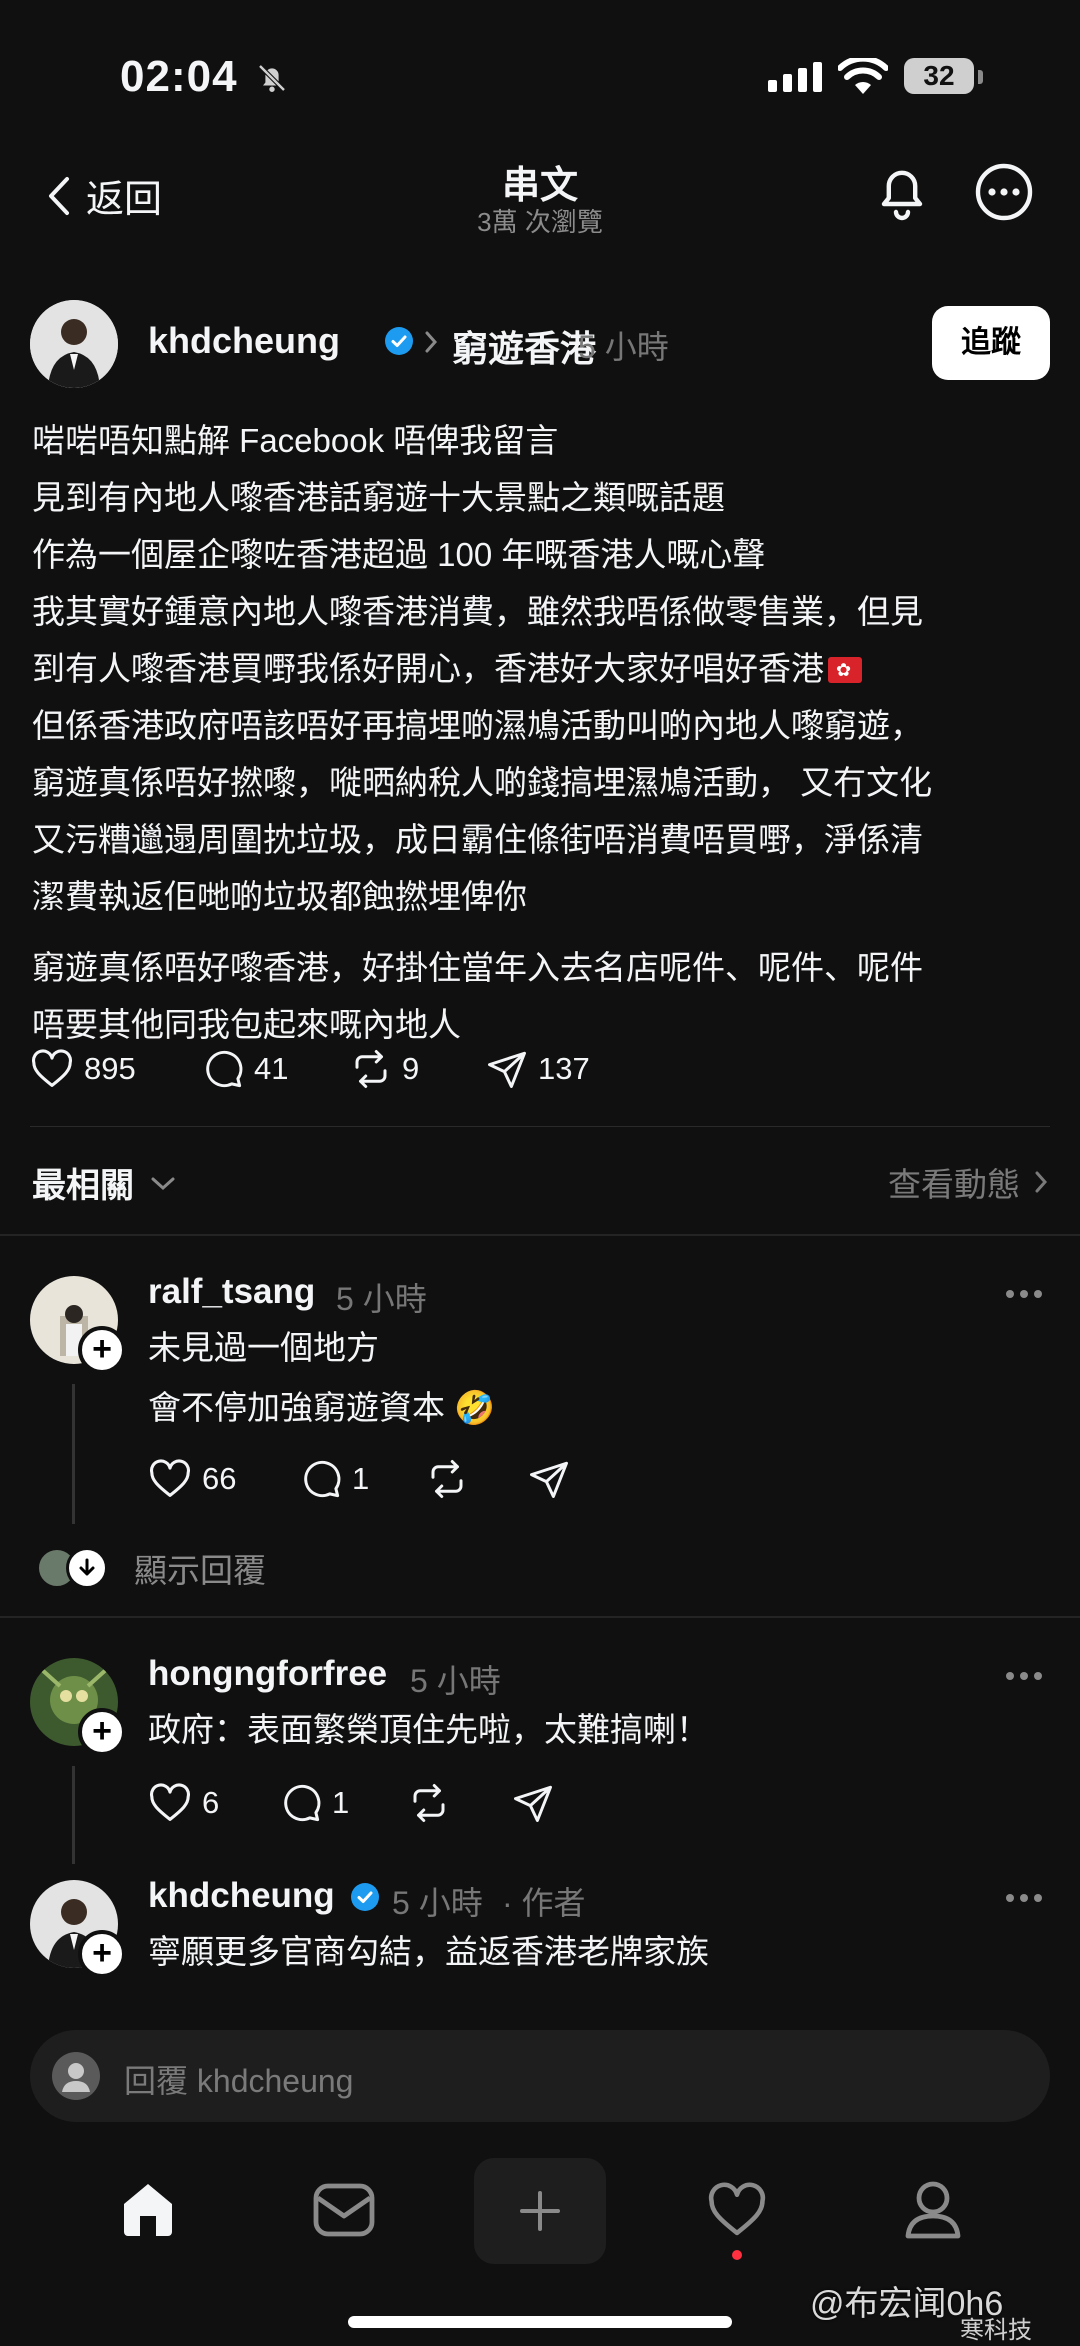 Image resolution: width=1080 pixels, height=2346 pixels. Describe the element at coordinates (83, 1186) in the screenshot. I see `sort-label: 最相關` at that location.